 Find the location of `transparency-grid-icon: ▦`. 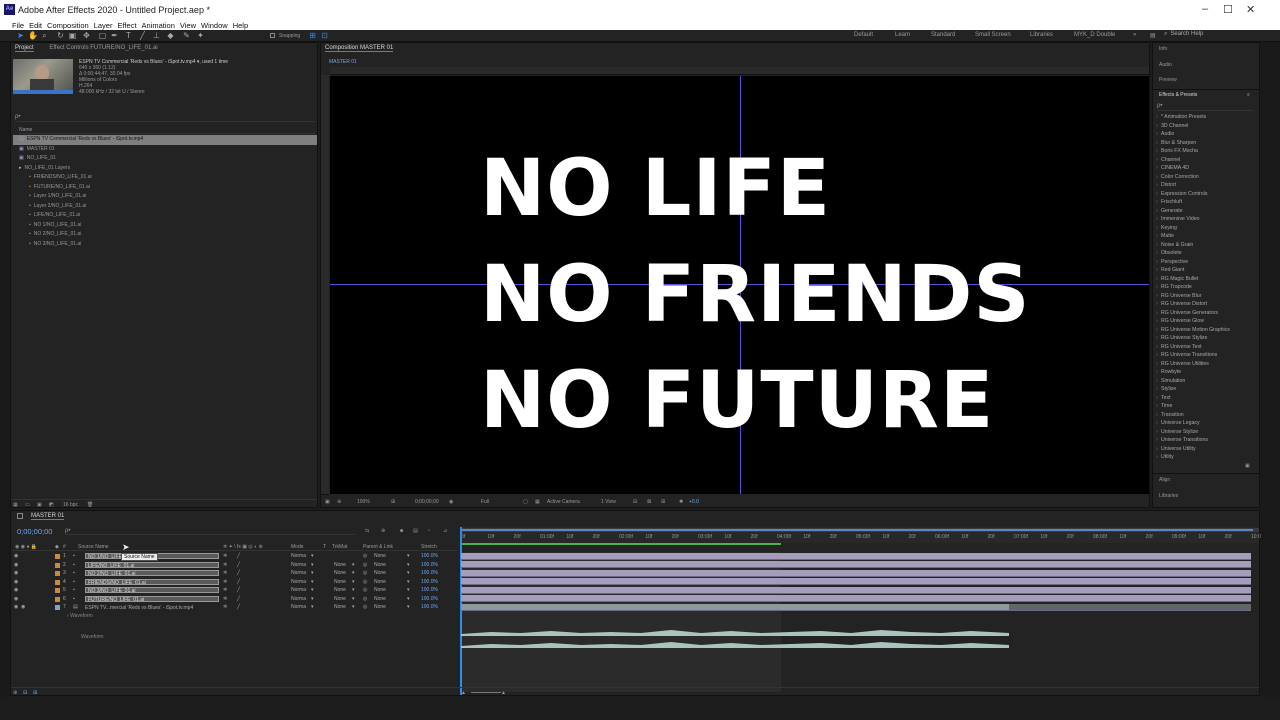

transparency-grid-icon: ▦ is located at coordinates (537, 502).